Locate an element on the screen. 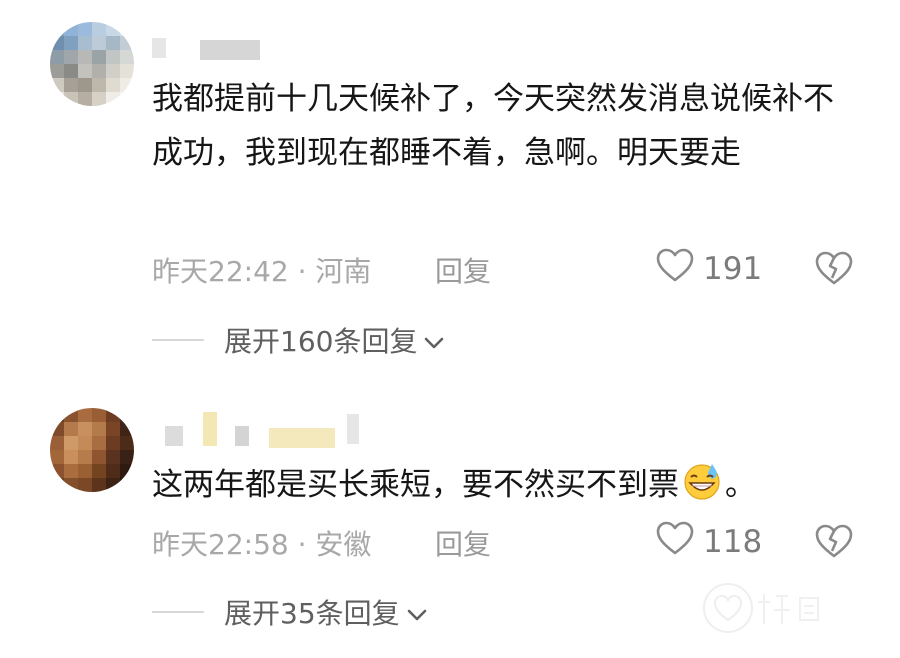  like-count: 118 is located at coordinates (733, 542).